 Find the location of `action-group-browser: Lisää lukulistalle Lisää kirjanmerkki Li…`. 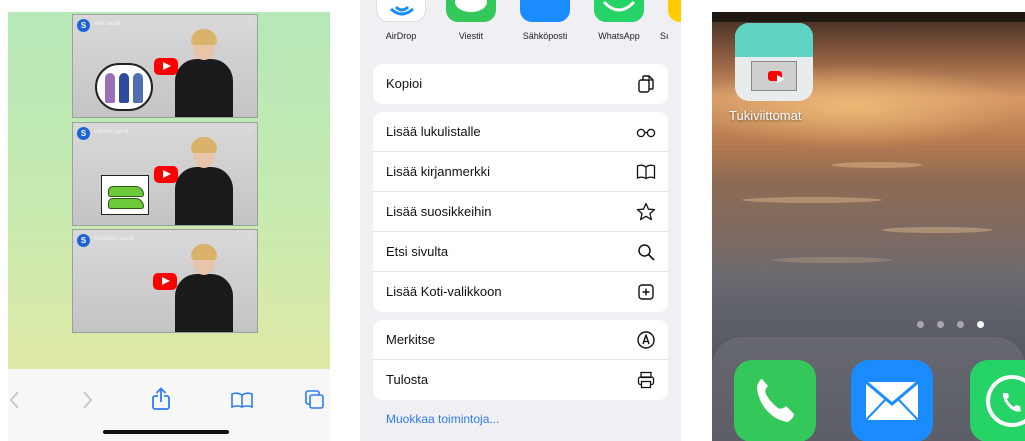

action-group-browser: Lisää lukulistalle Lisää kirjanmerkki Li… is located at coordinates (520, 212).